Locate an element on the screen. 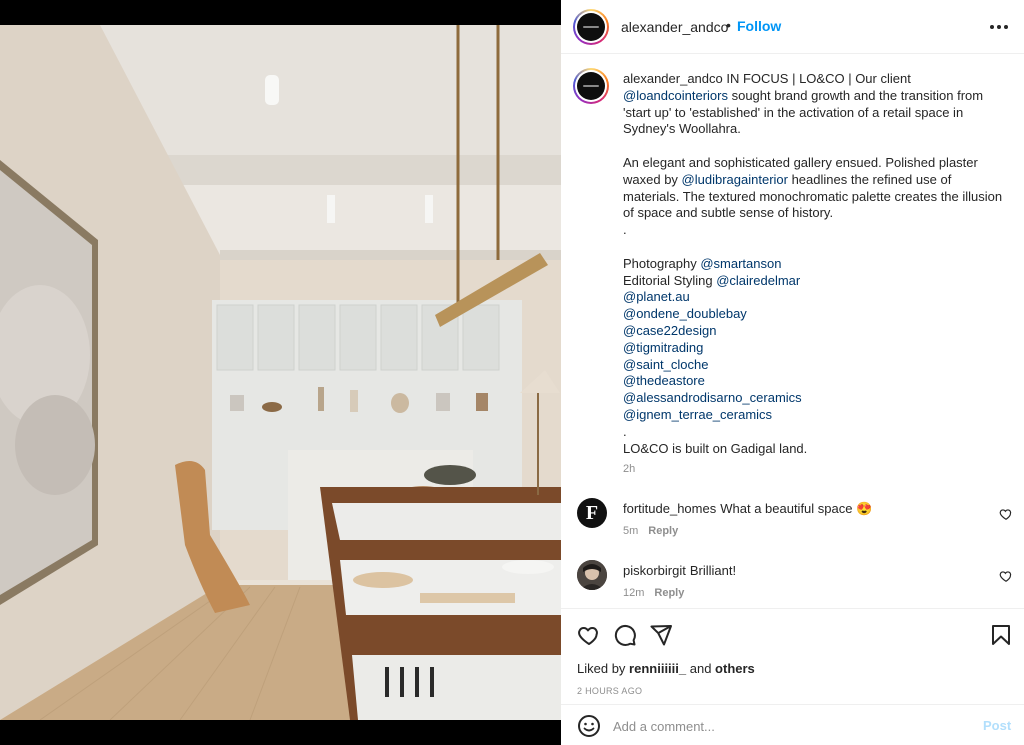 The image size is (1024, 745). post-time-ago: 2 HOURS AGO is located at coordinates (610, 691).